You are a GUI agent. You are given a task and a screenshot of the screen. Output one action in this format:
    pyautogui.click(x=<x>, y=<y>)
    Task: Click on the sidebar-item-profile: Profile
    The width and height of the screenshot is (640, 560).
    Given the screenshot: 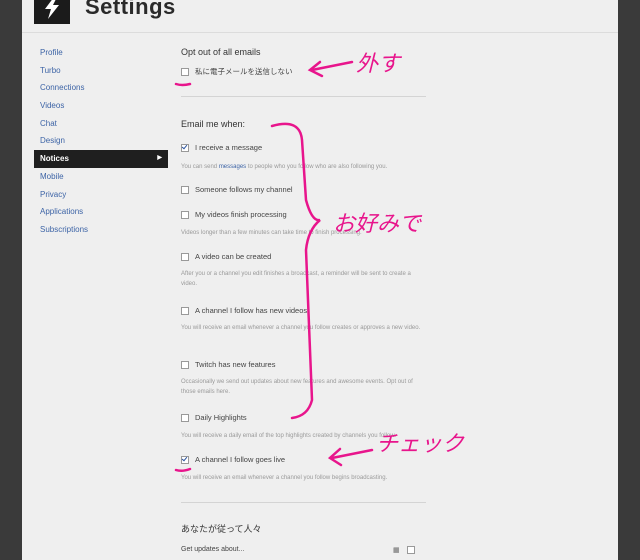 What is the action you would take?
    pyautogui.click(x=101, y=53)
    